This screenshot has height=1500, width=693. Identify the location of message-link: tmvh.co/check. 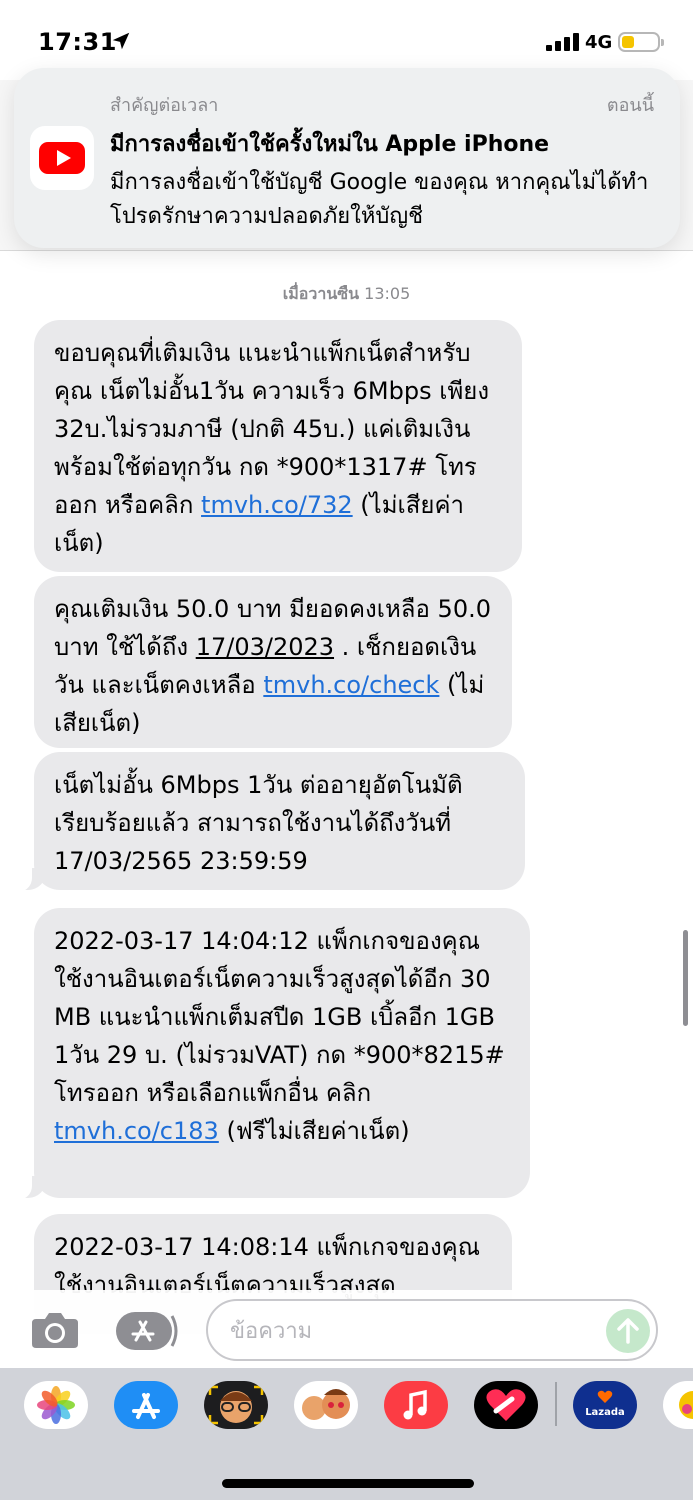
(351, 685).